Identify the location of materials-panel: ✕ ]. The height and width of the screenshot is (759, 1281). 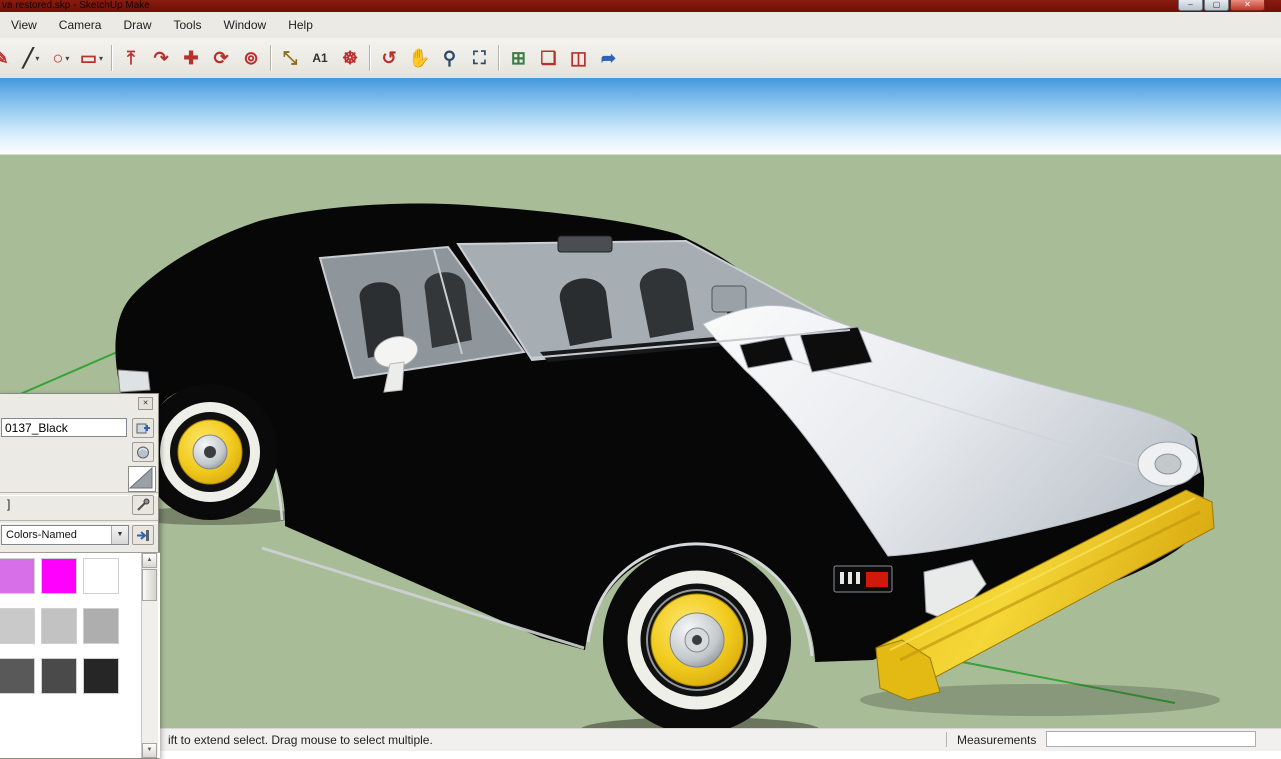
(80, 576).